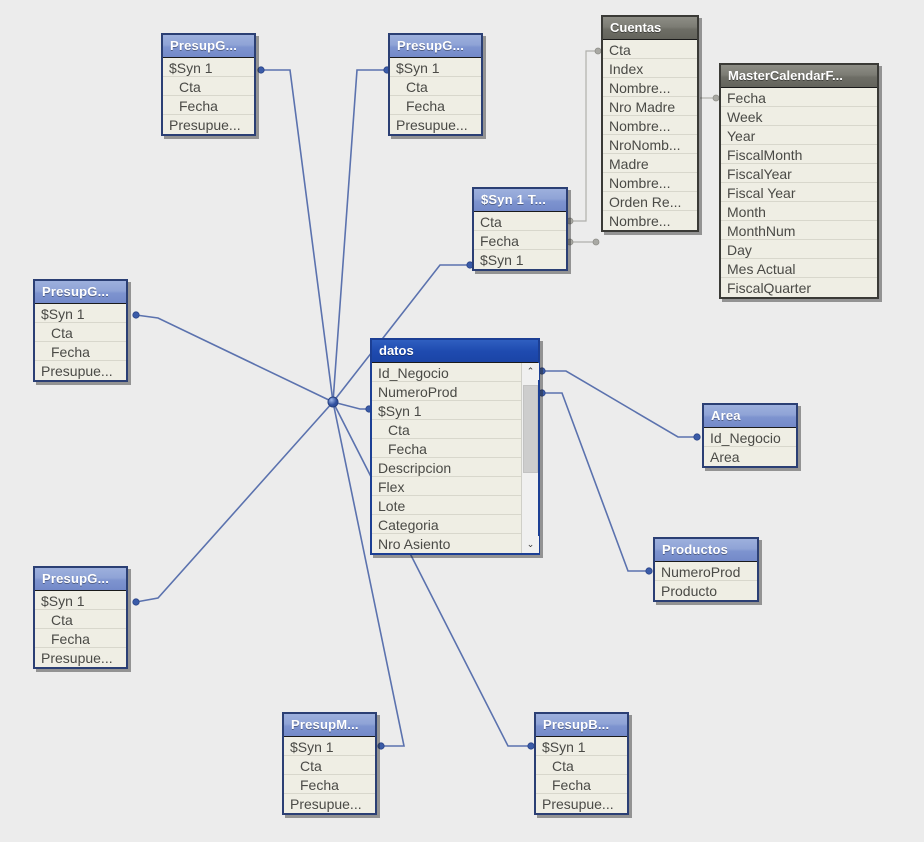  Describe the element at coordinates (799, 116) in the screenshot. I see `table-field-row: Week` at that location.